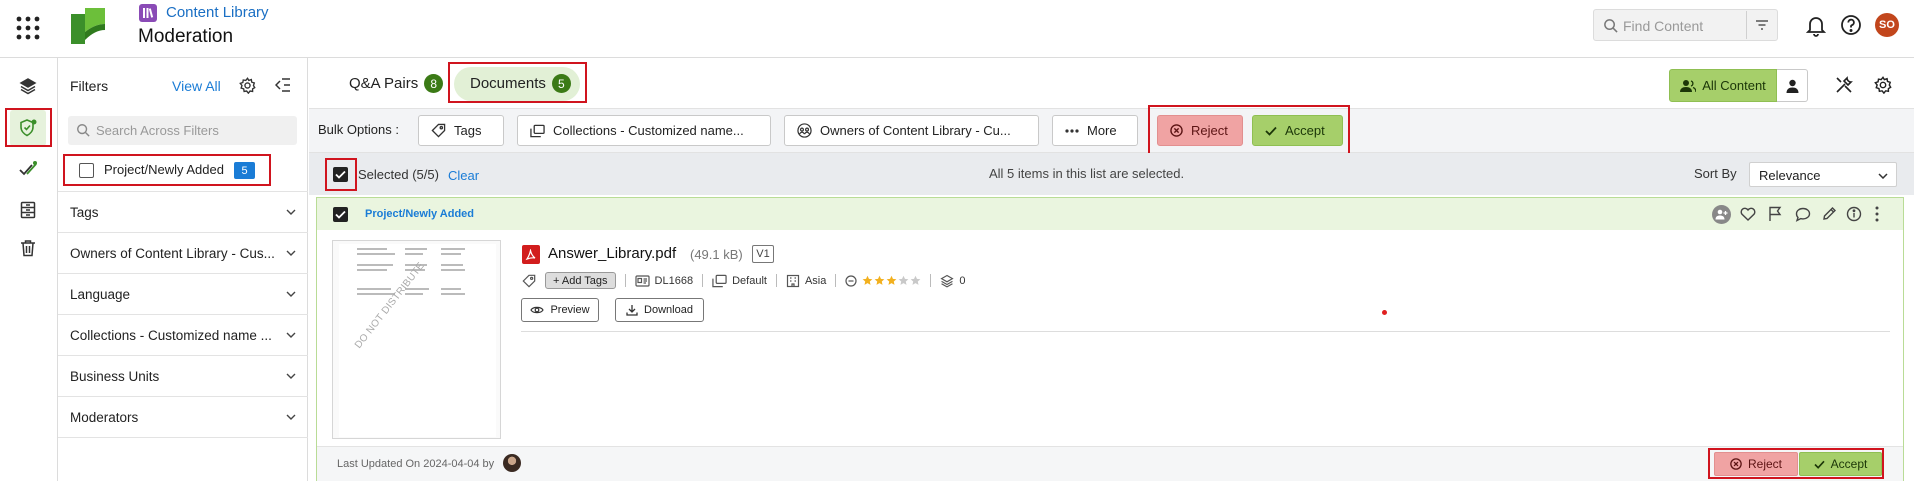  What do you see at coordinates (668, 310) in the screenshot?
I see `download-label: Download` at bounding box center [668, 310].